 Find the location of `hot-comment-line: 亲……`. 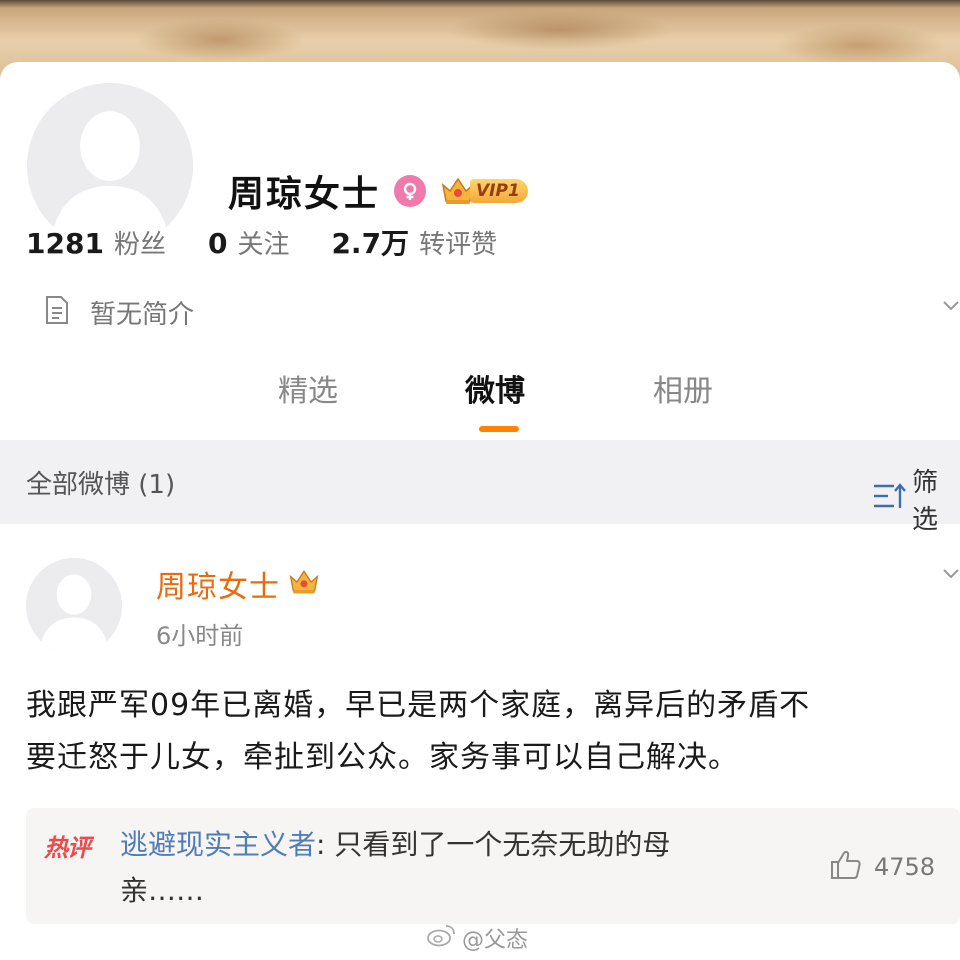

hot-comment-line: 亲…… is located at coordinates (162, 890).